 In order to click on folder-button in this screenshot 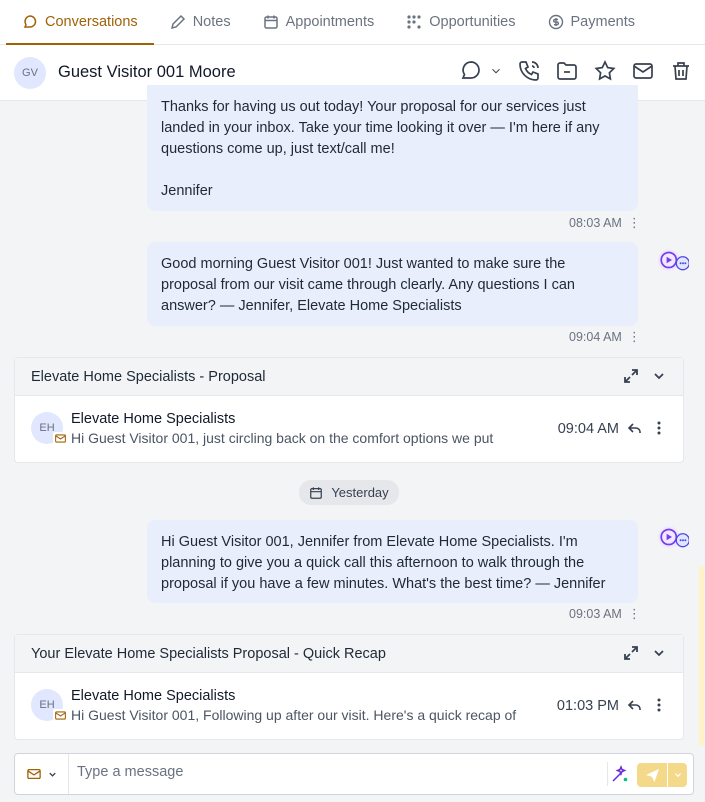, I will do `click(567, 71)`.